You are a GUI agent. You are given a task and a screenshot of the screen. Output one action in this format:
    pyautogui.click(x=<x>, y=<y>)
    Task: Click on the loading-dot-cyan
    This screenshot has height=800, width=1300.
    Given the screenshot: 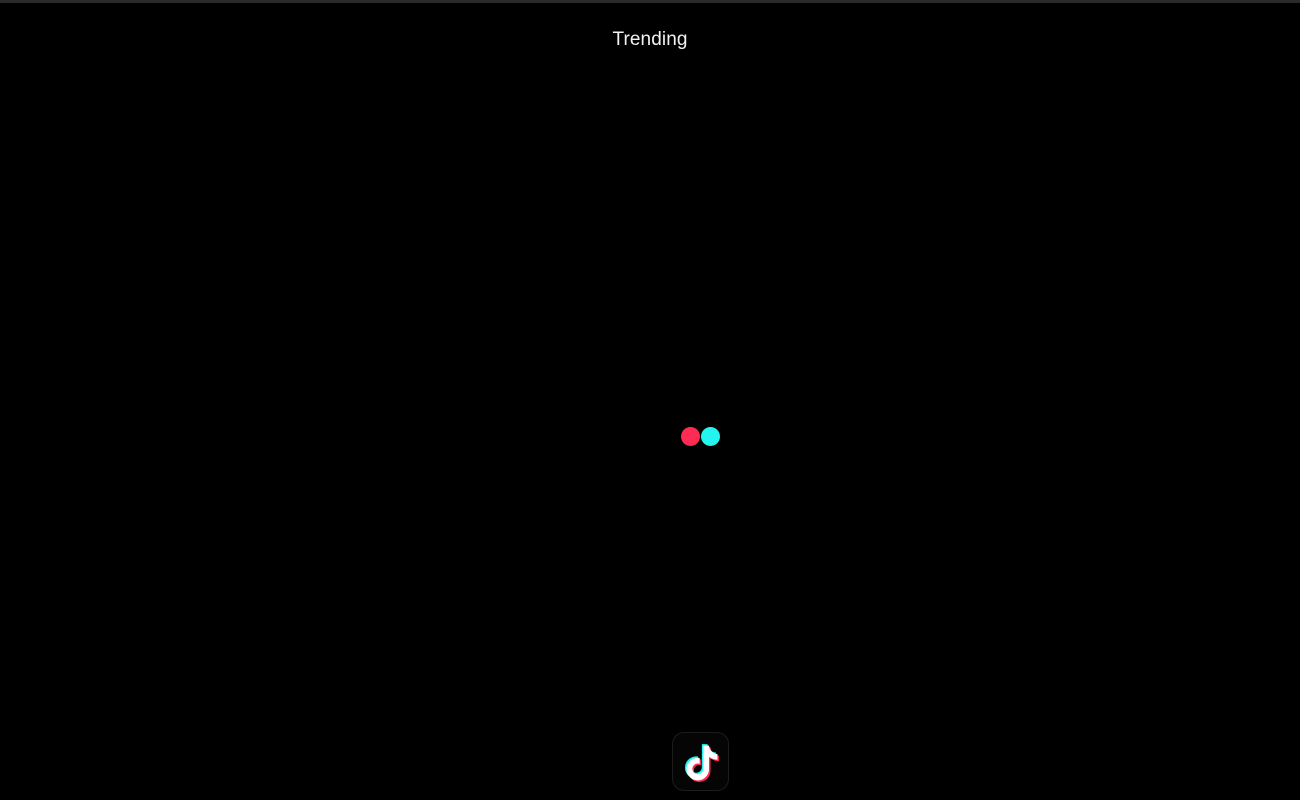 What is the action you would take?
    pyautogui.click(x=710, y=436)
    